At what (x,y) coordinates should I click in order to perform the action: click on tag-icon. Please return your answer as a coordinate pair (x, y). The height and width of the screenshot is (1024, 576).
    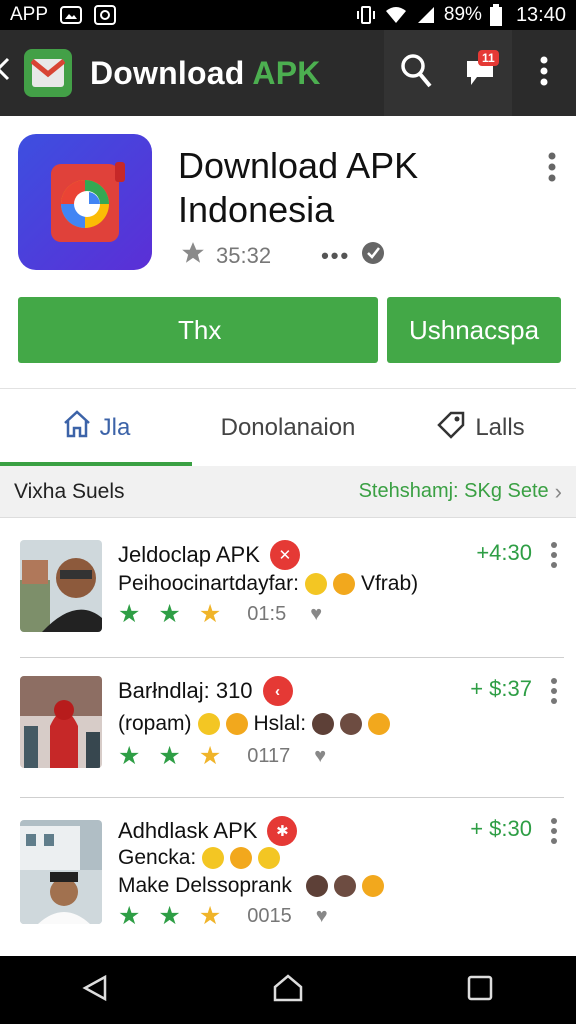
    Looking at the image, I should click on (451, 427).